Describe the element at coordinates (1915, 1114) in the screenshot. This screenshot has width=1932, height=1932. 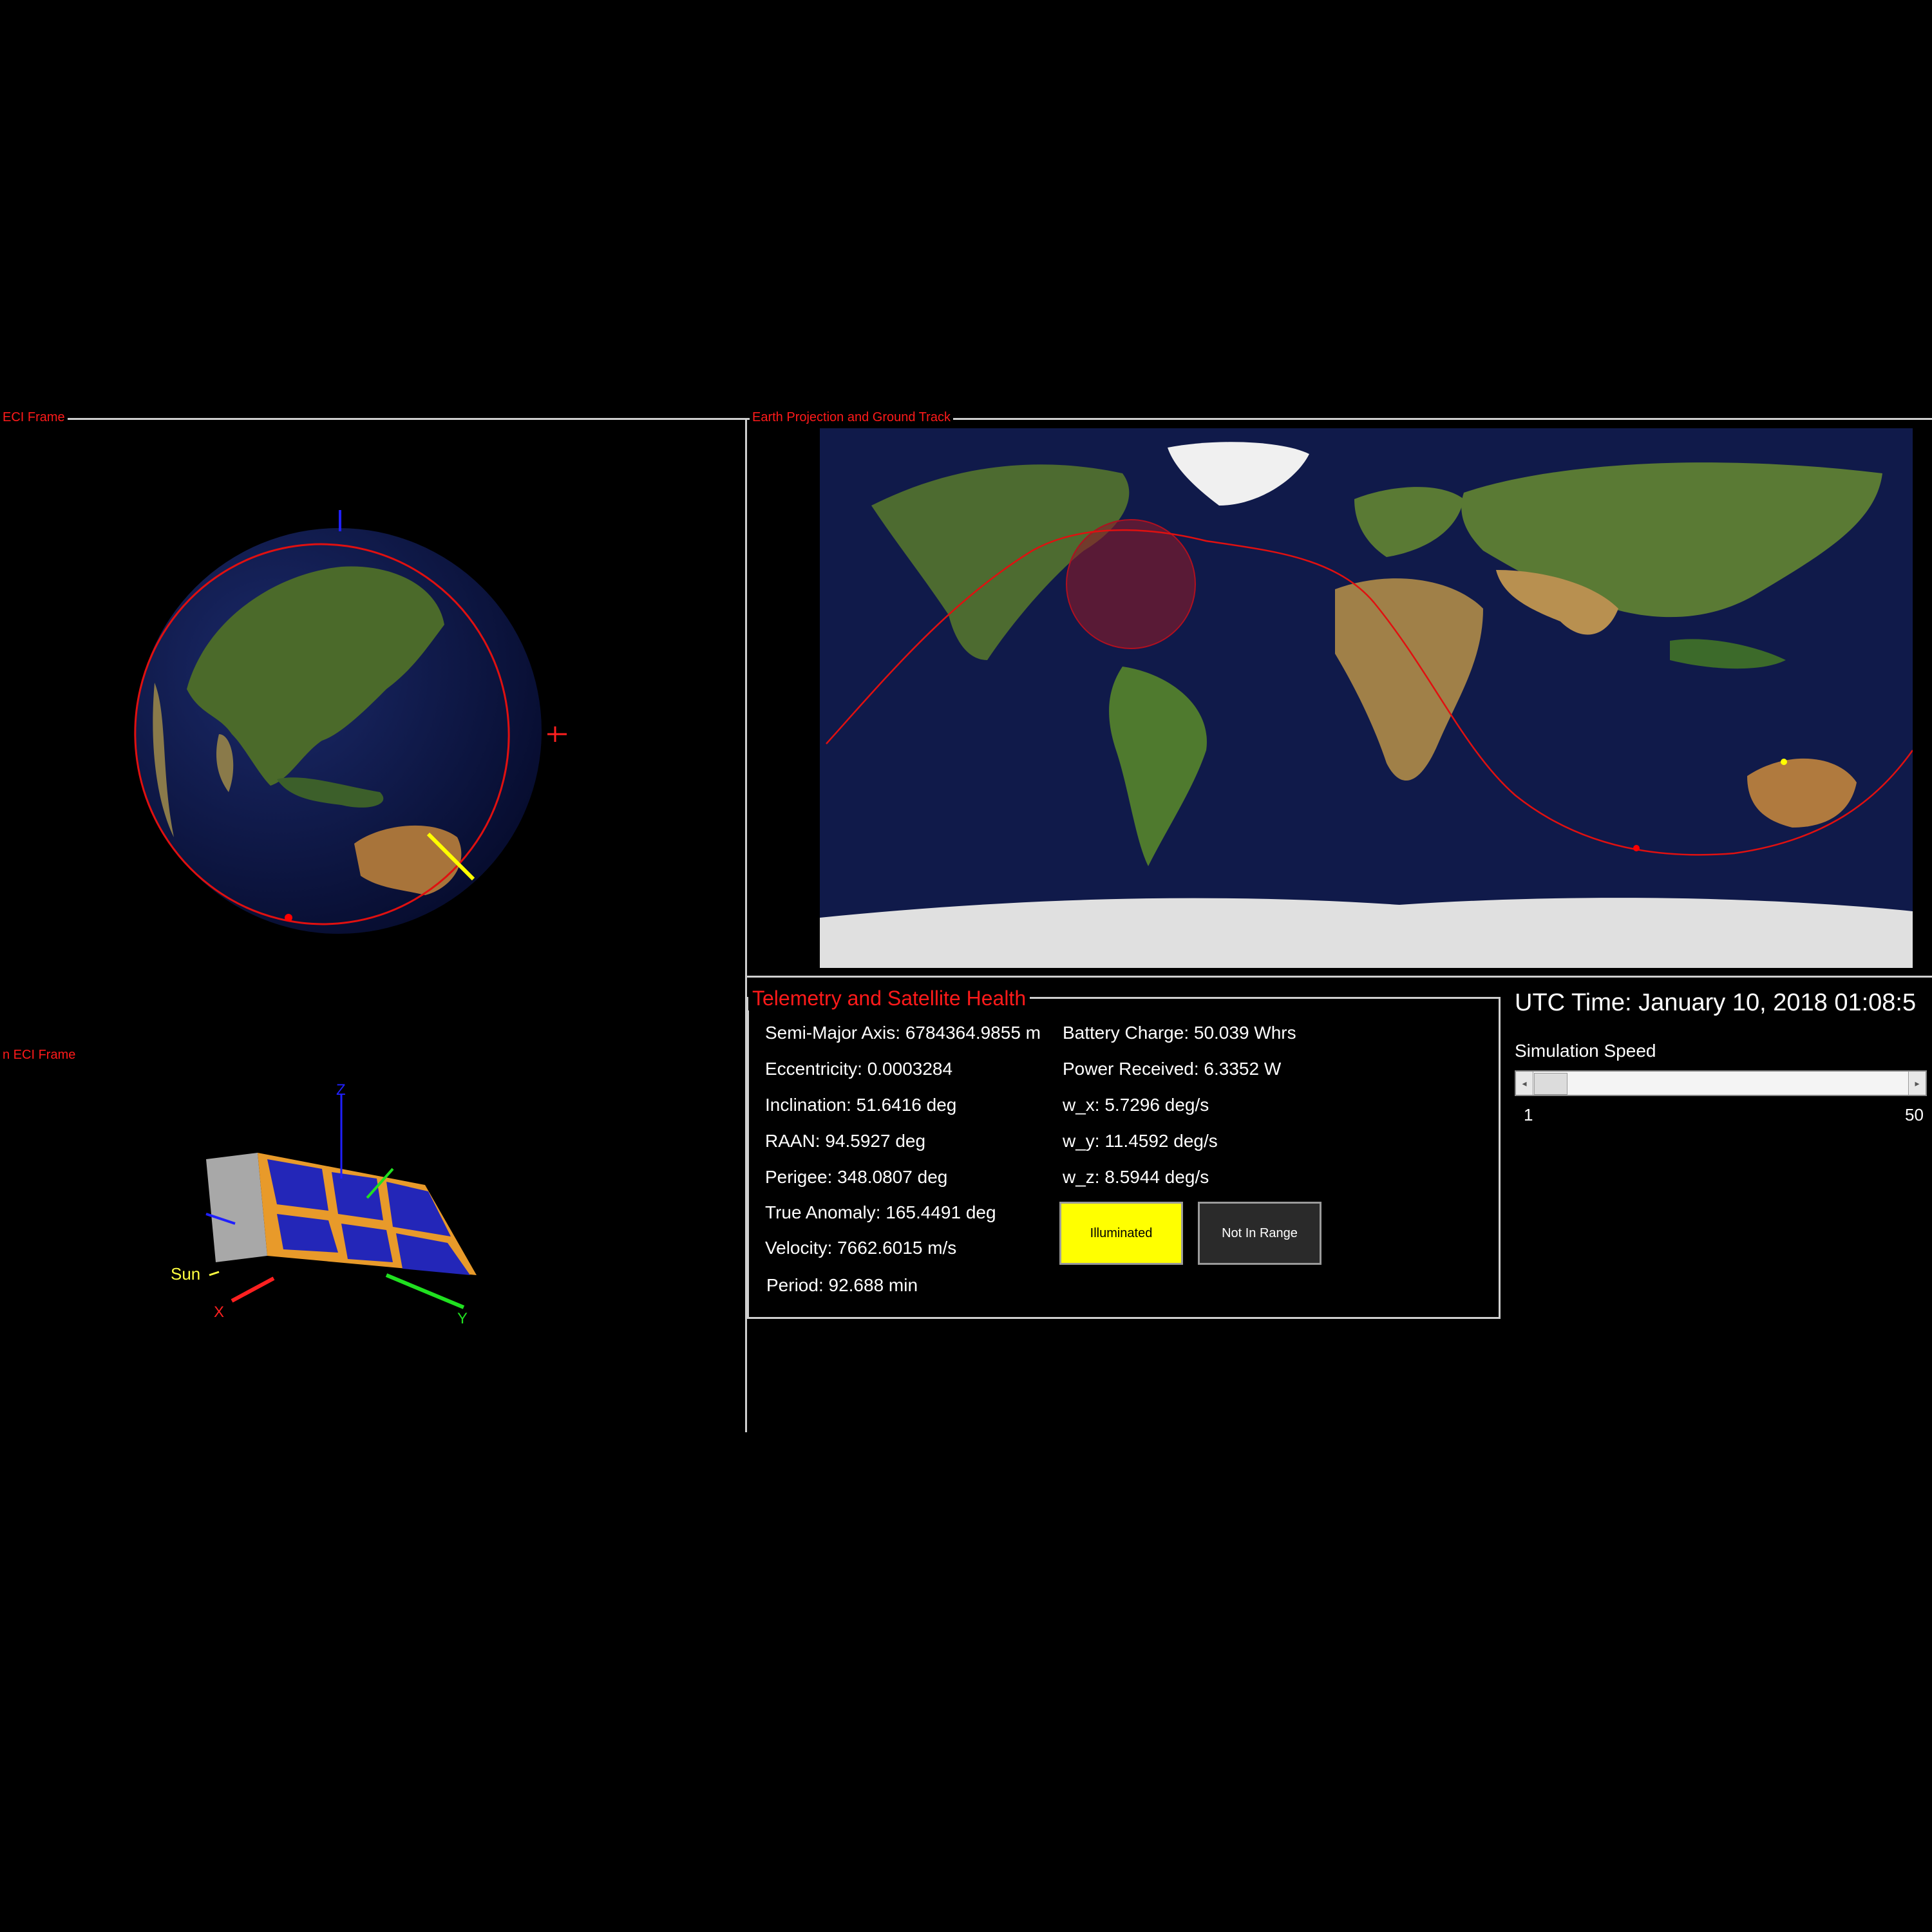
I see `slider-max-label: 50` at that location.